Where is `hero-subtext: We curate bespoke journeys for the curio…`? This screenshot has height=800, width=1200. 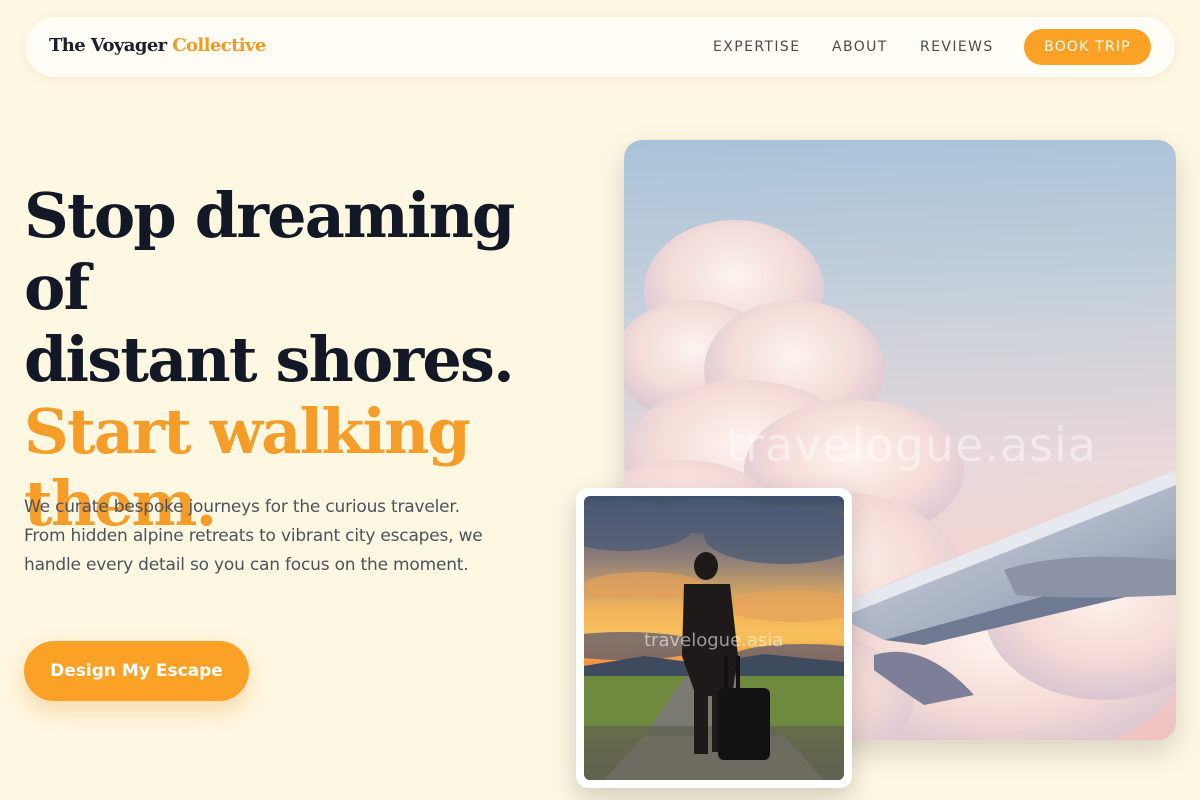 hero-subtext: We curate bespoke journeys for the curio… is located at coordinates (253, 536).